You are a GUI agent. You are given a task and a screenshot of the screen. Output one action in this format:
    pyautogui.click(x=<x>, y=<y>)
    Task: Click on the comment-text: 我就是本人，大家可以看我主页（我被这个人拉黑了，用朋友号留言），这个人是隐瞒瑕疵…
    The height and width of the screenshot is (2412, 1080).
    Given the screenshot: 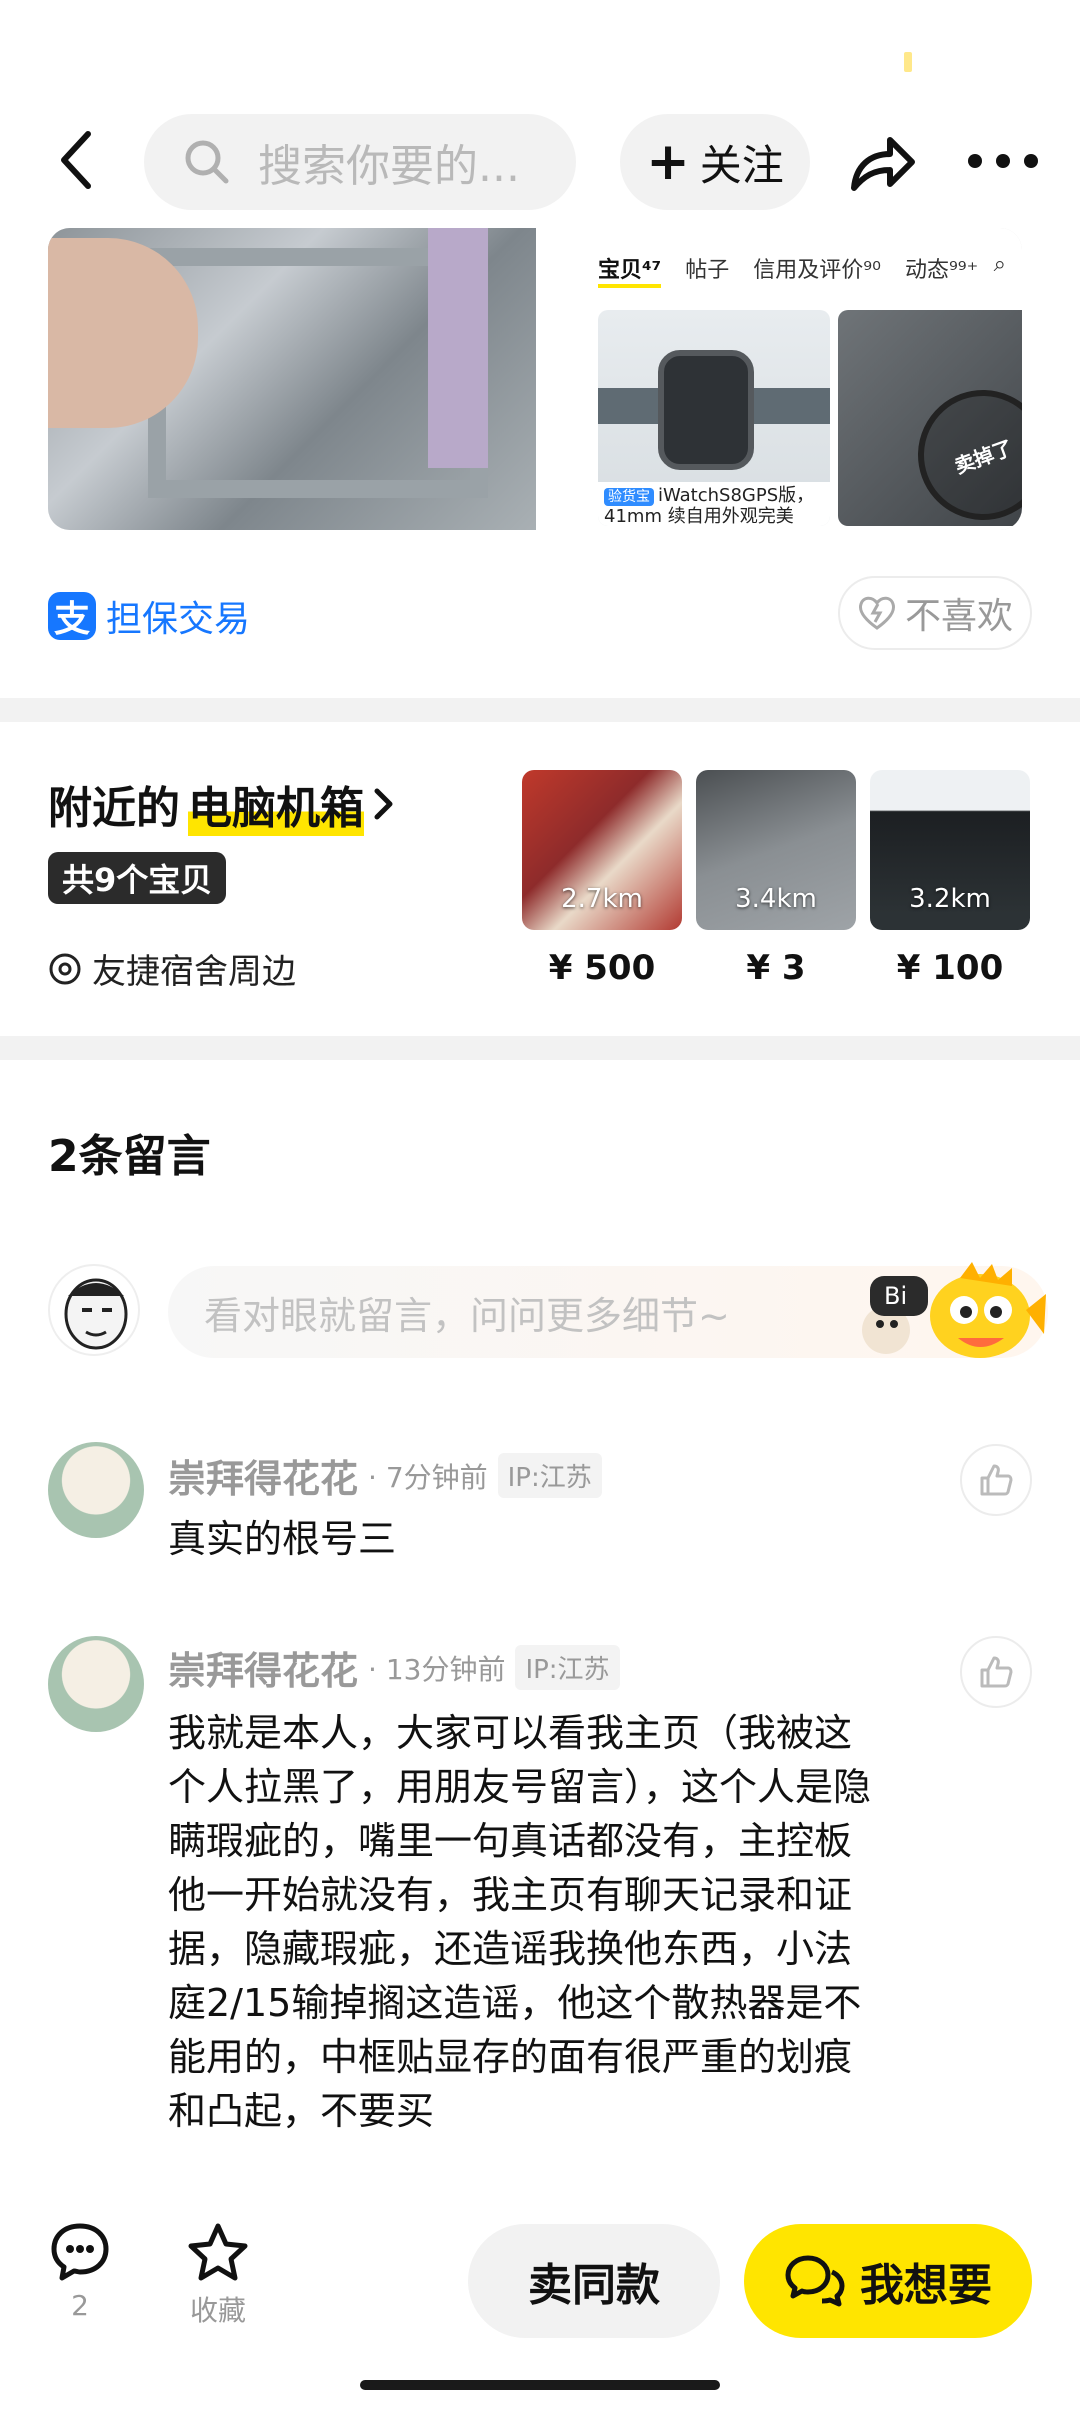 What is the action you would take?
    pyautogui.click(x=520, y=1922)
    